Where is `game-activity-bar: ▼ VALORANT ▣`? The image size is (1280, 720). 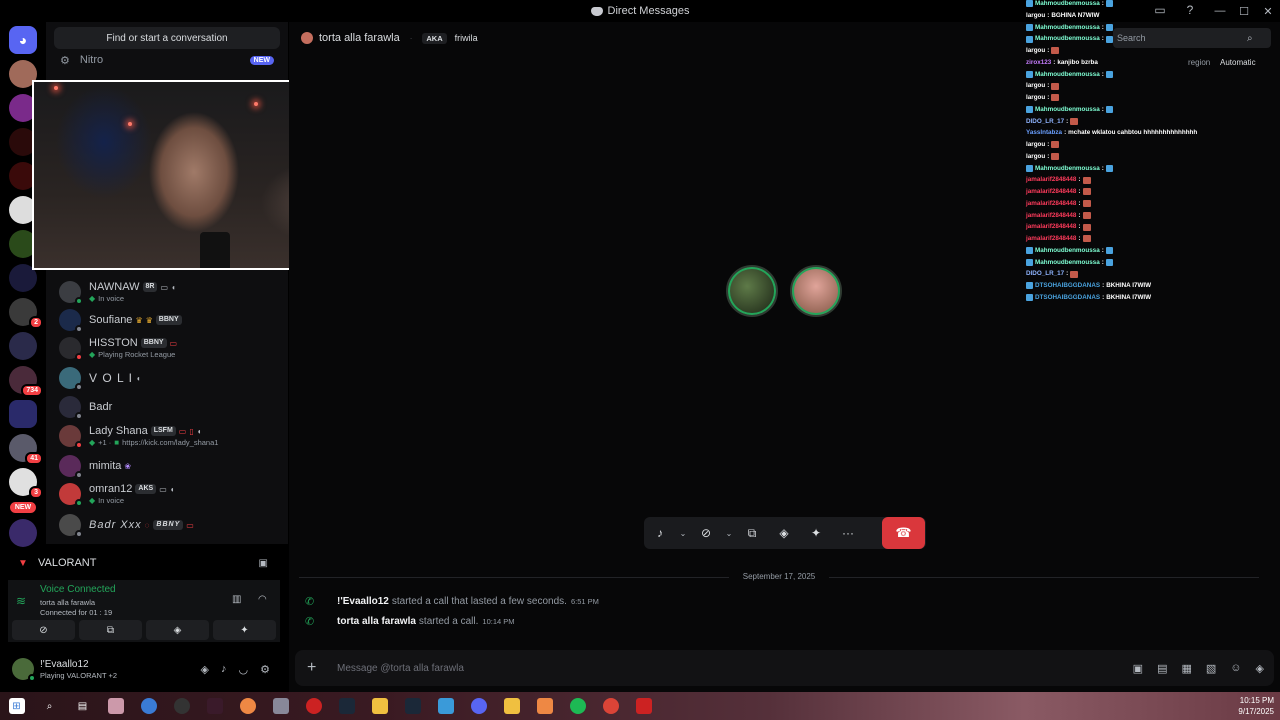
game-activity-bar: ▼ VALORANT ▣ is located at coordinates (144, 563).